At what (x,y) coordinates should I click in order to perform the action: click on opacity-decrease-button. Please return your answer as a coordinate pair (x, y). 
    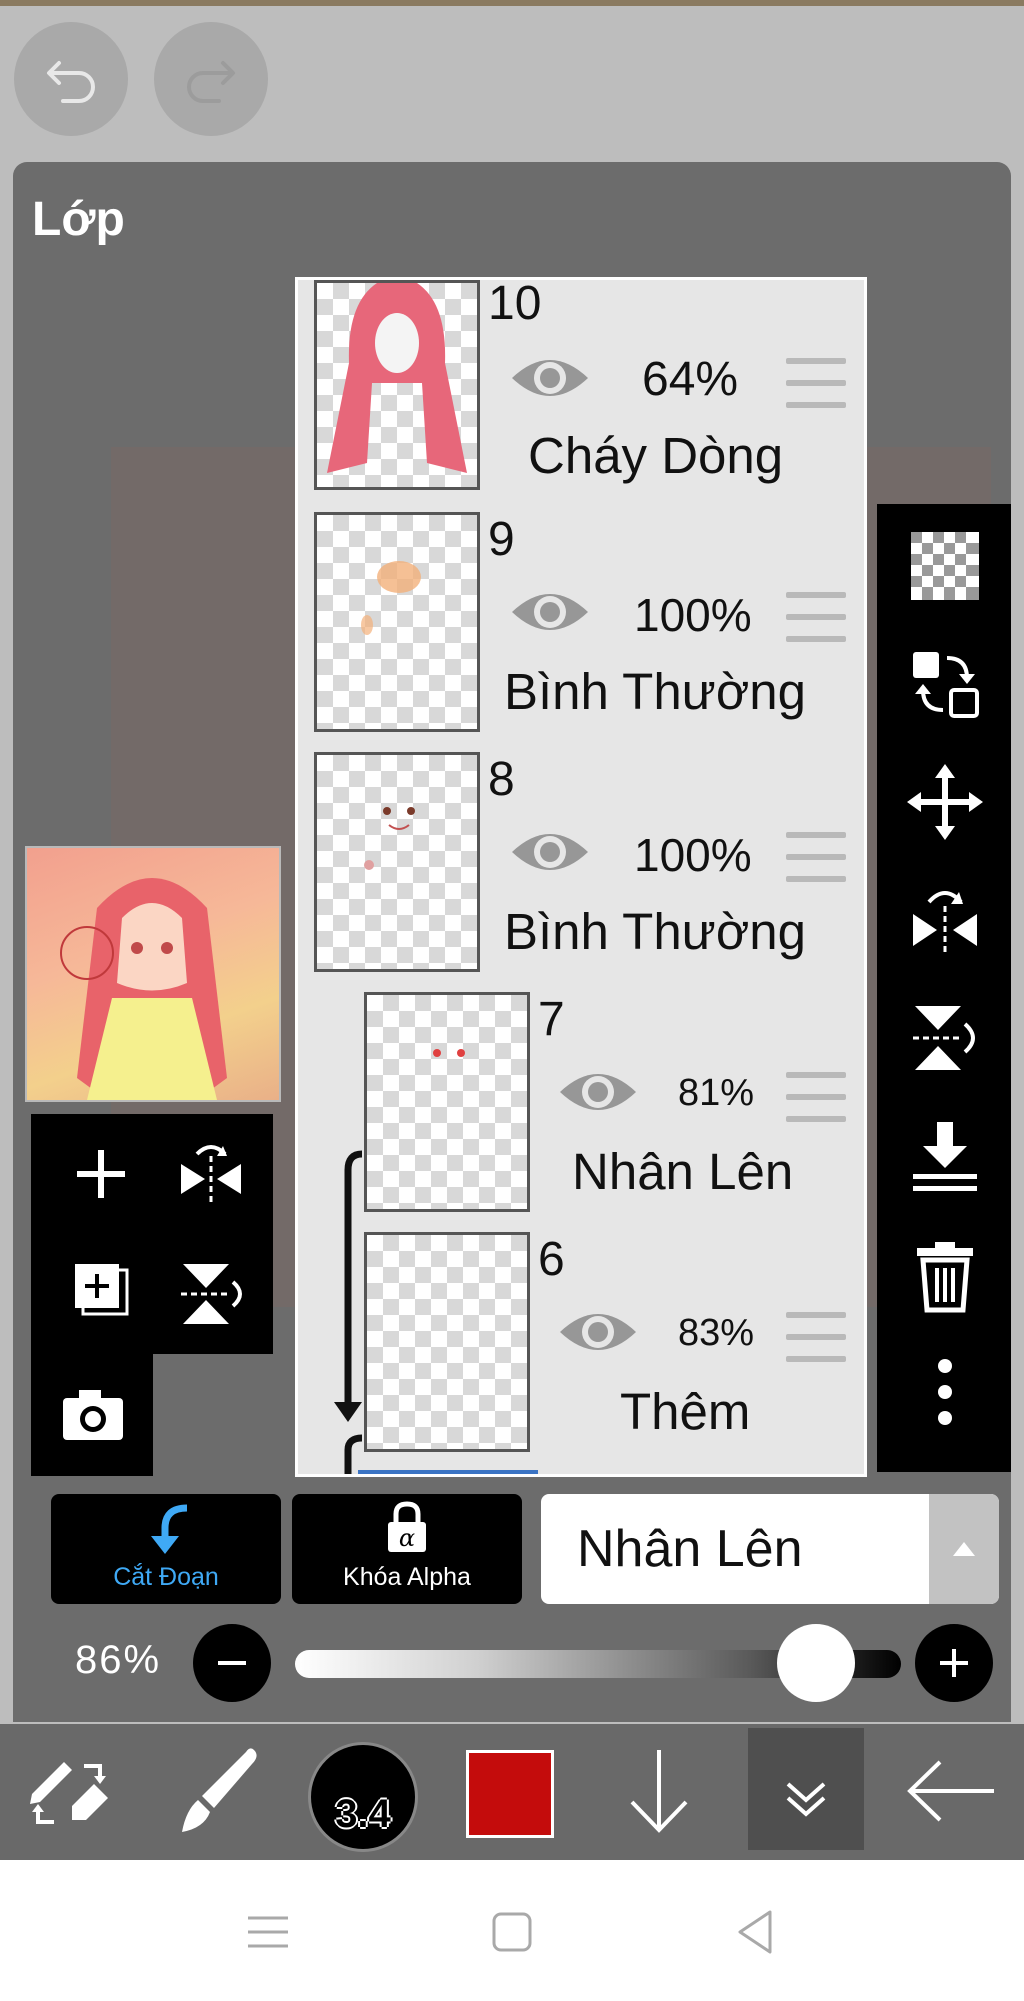
    Looking at the image, I should click on (232, 1663).